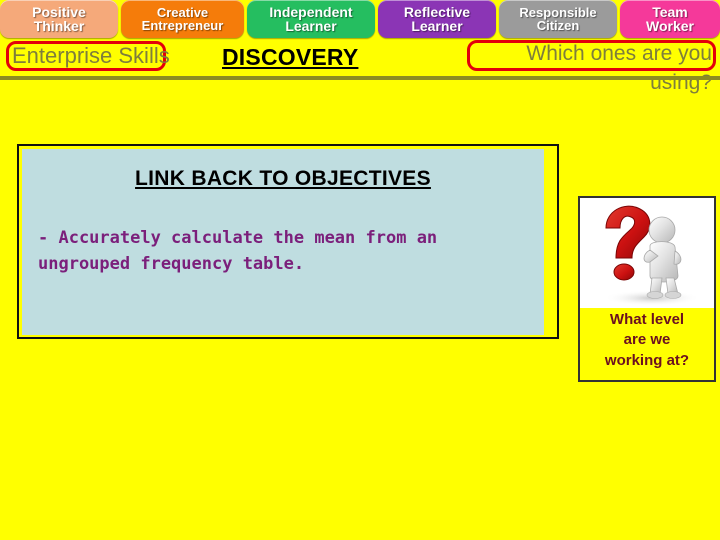  What do you see at coordinates (619, 53) in the screenshot?
I see `which-ones-line1: Which ones are you` at bounding box center [619, 53].